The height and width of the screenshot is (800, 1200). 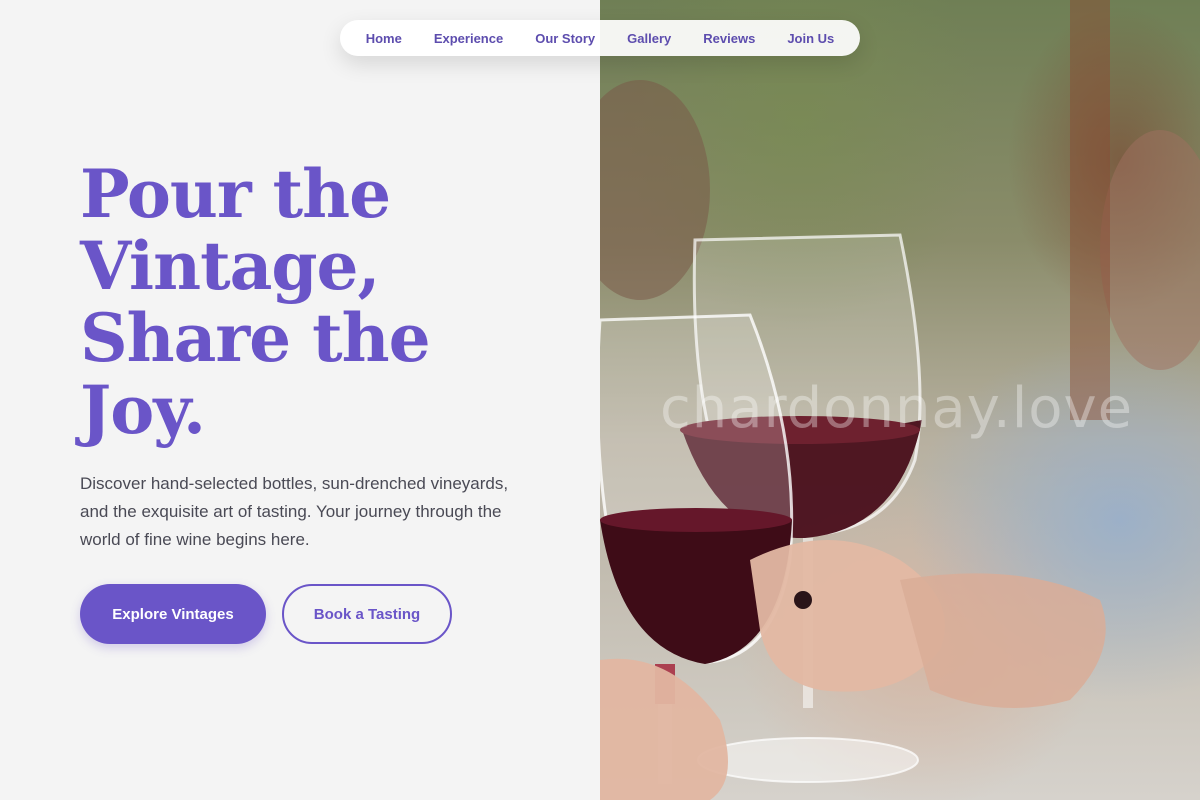 What do you see at coordinates (897, 408) in the screenshot?
I see `watermark-text: chardonnay.love` at bounding box center [897, 408].